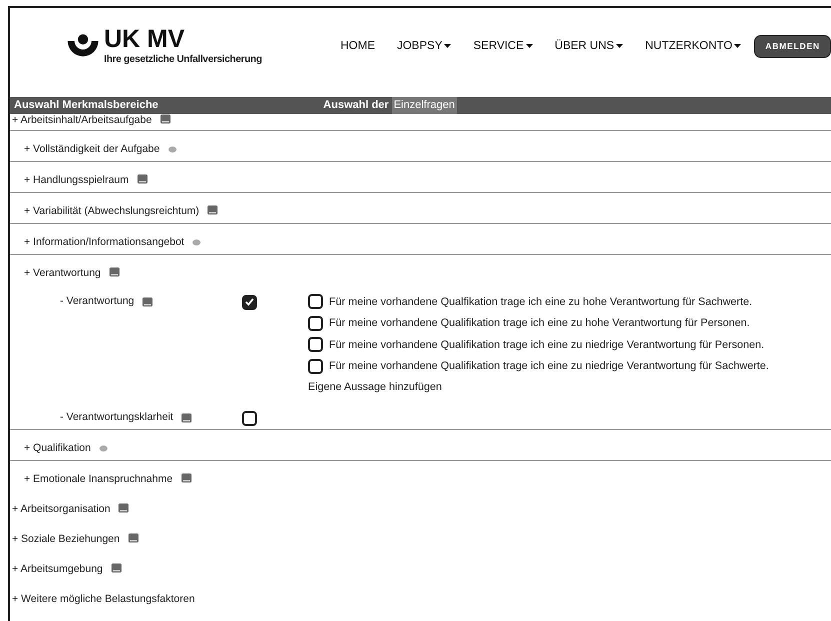 This screenshot has width=831, height=621. Describe the element at coordinates (420, 536) in the screenshot. I see `tree-item: + Soziale Beziehungen` at that location.